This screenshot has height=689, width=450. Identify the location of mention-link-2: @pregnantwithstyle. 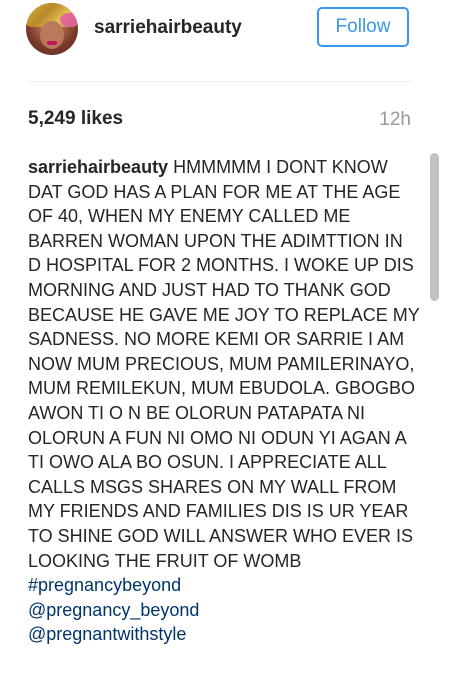
(107, 634).